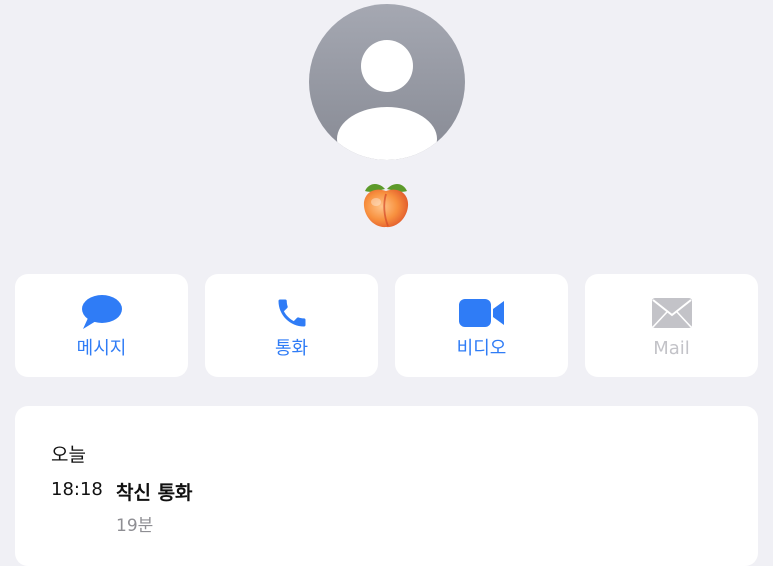  I want to click on contact-name-peach-emoji, so click(386, 204).